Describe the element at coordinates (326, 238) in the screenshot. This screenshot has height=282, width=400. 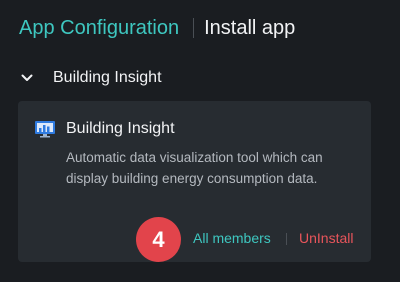
I see `uninstall-link: UnInstall` at that location.